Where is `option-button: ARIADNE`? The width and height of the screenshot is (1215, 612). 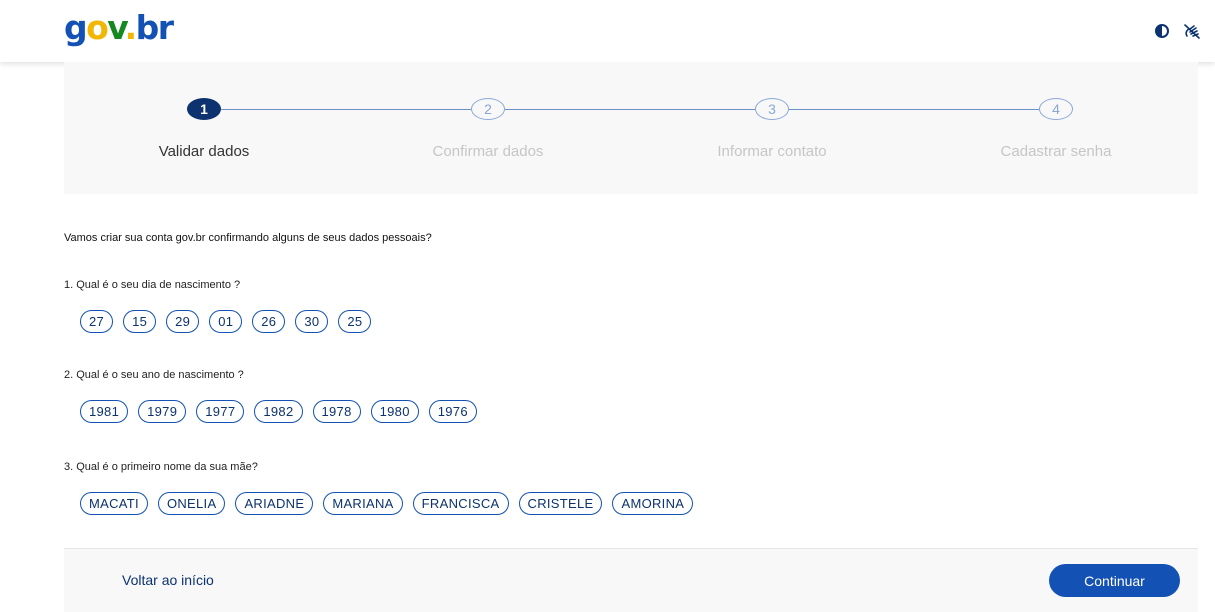
option-button: ARIADNE is located at coordinates (274, 503).